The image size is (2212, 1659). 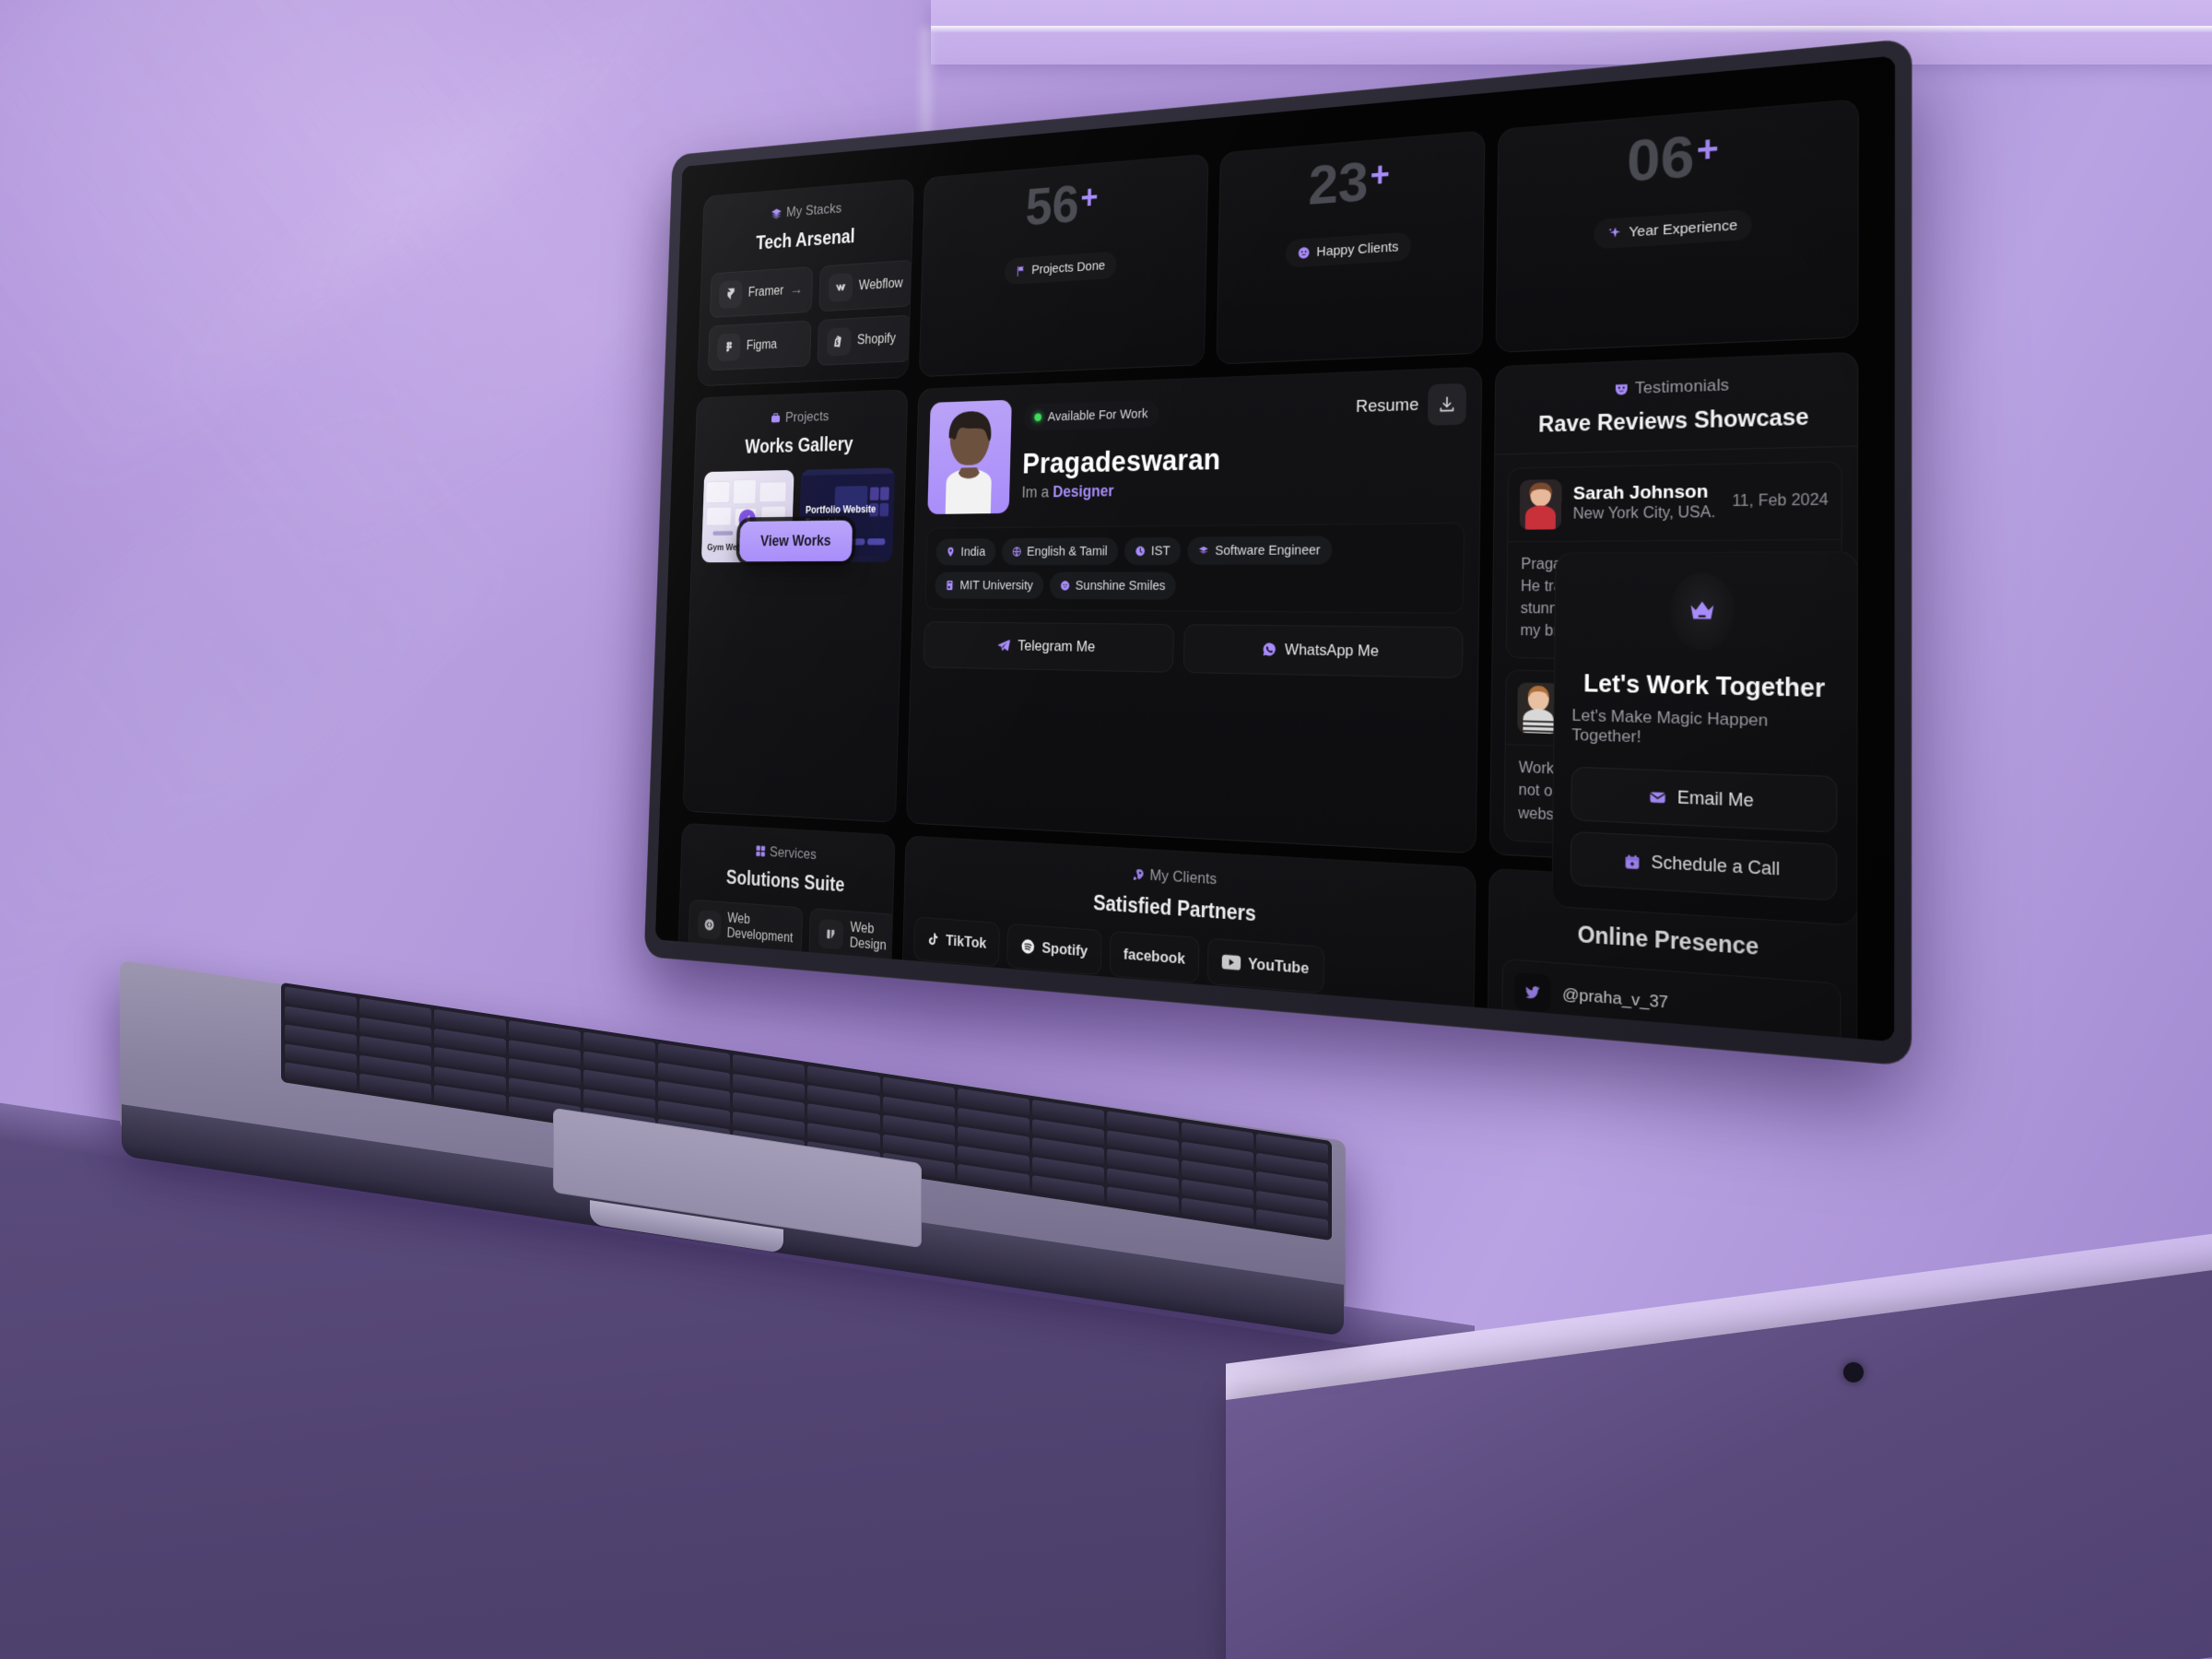 What do you see at coordinates (1067, 551) in the screenshot?
I see `profile-tag-label: English & Tamil` at bounding box center [1067, 551].